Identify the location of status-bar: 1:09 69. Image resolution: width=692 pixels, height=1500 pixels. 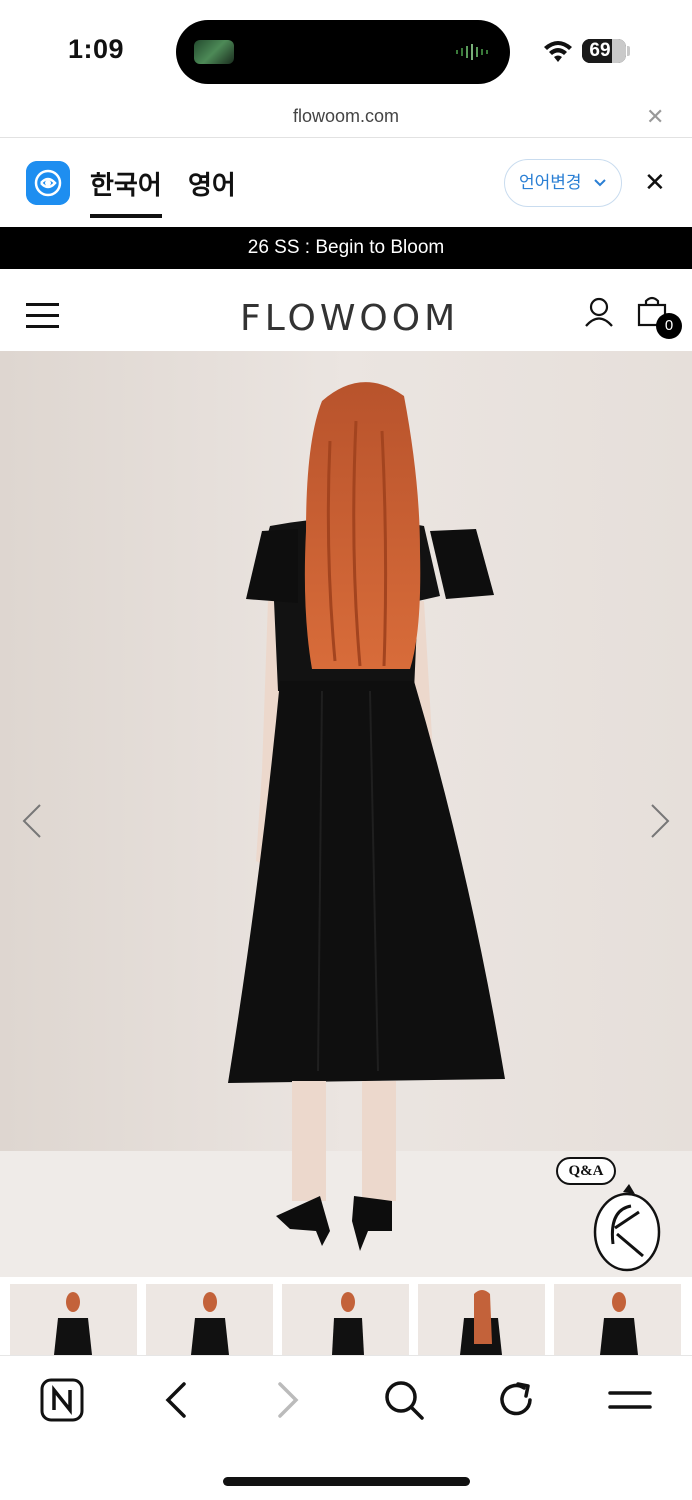
(346, 49).